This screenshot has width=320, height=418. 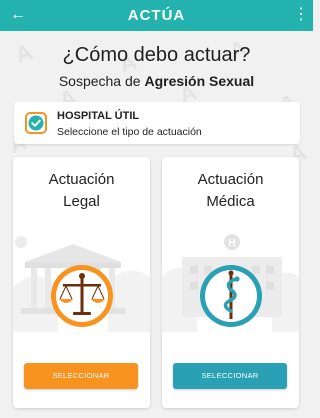 What do you see at coordinates (199, 81) in the screenshot?
I see `subheading-case-type: Agresión Sexual` at bounding box center [199, 81].